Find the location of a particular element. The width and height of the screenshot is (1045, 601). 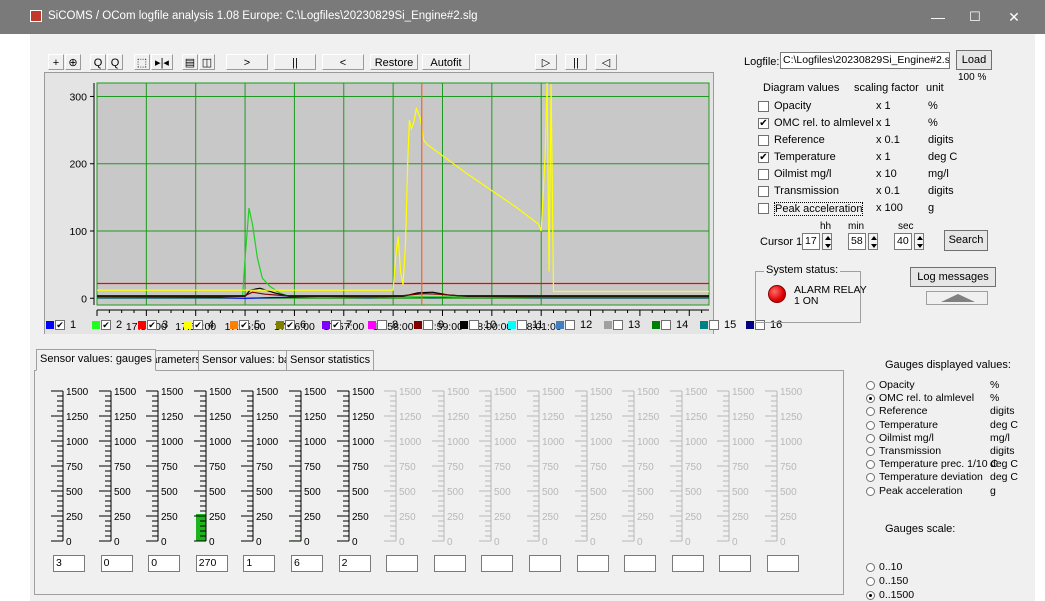

collapse-panel-button is located at coordinates (957, 298).